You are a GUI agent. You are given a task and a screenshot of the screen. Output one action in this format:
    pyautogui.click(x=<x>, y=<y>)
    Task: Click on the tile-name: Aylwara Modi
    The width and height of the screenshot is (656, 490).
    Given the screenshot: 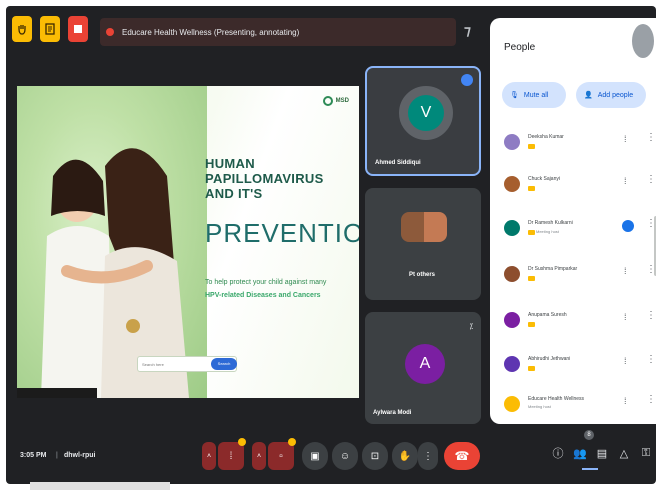 What is the action you would take?
    pyautogui.click(x=392, y=413)
    